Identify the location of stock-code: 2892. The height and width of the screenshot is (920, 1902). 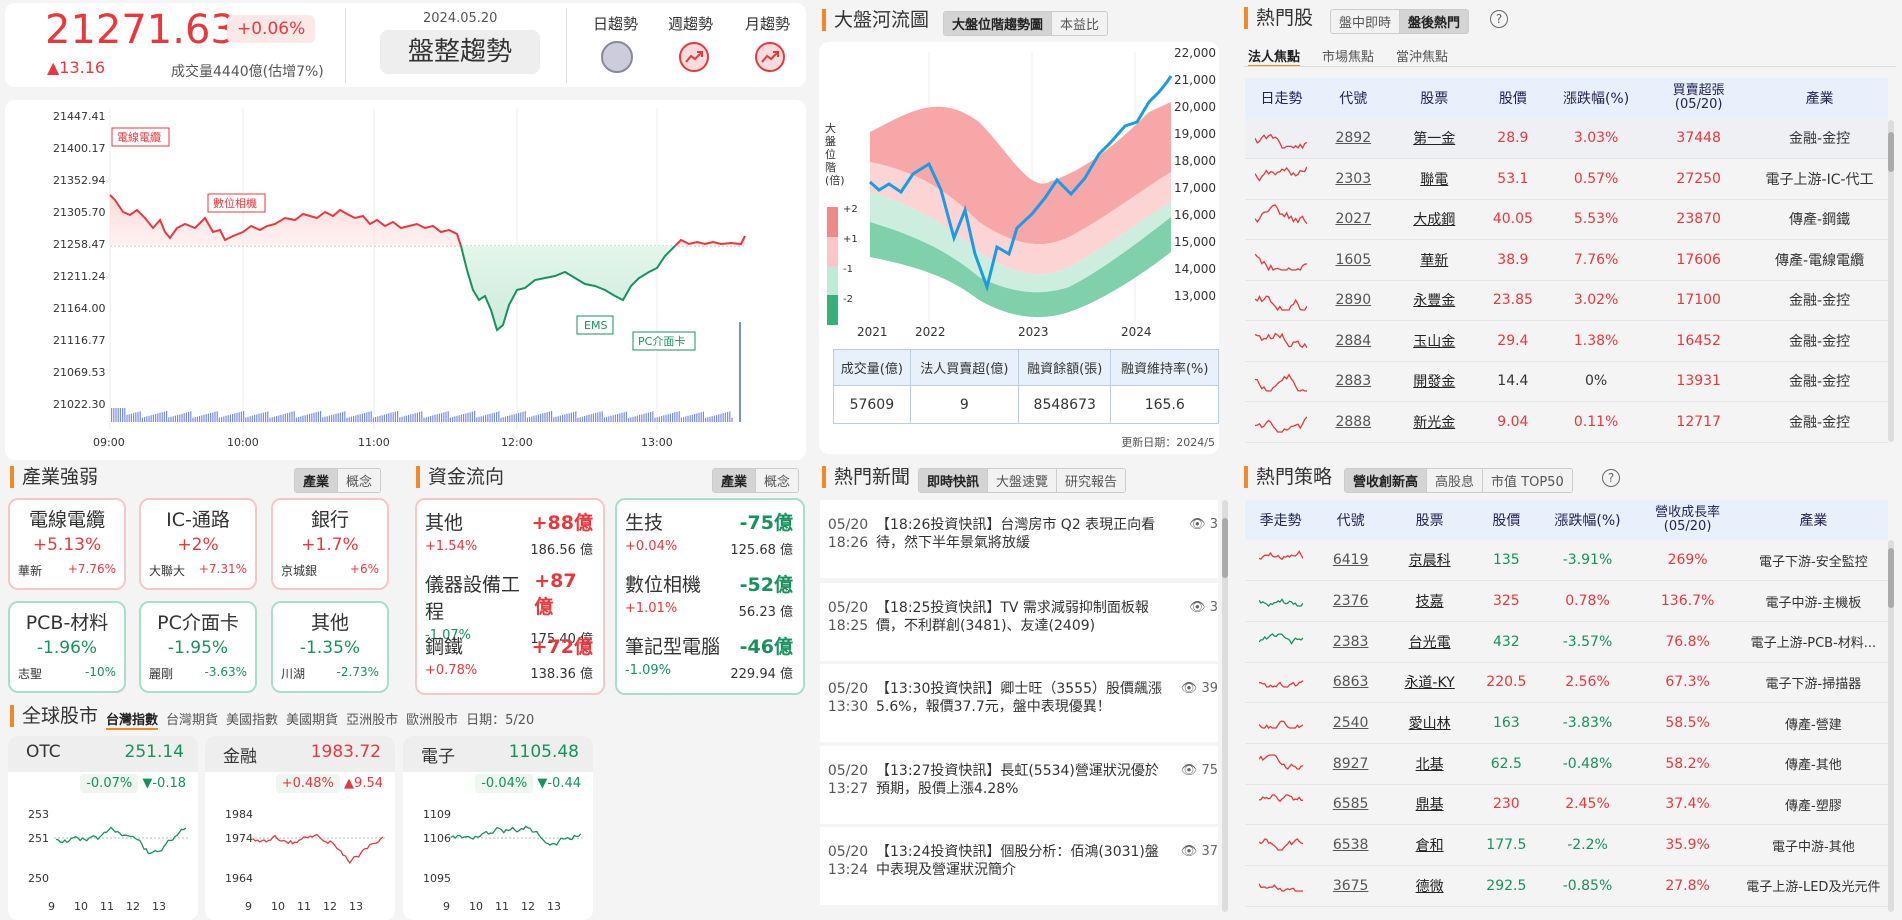
(1353, 138).